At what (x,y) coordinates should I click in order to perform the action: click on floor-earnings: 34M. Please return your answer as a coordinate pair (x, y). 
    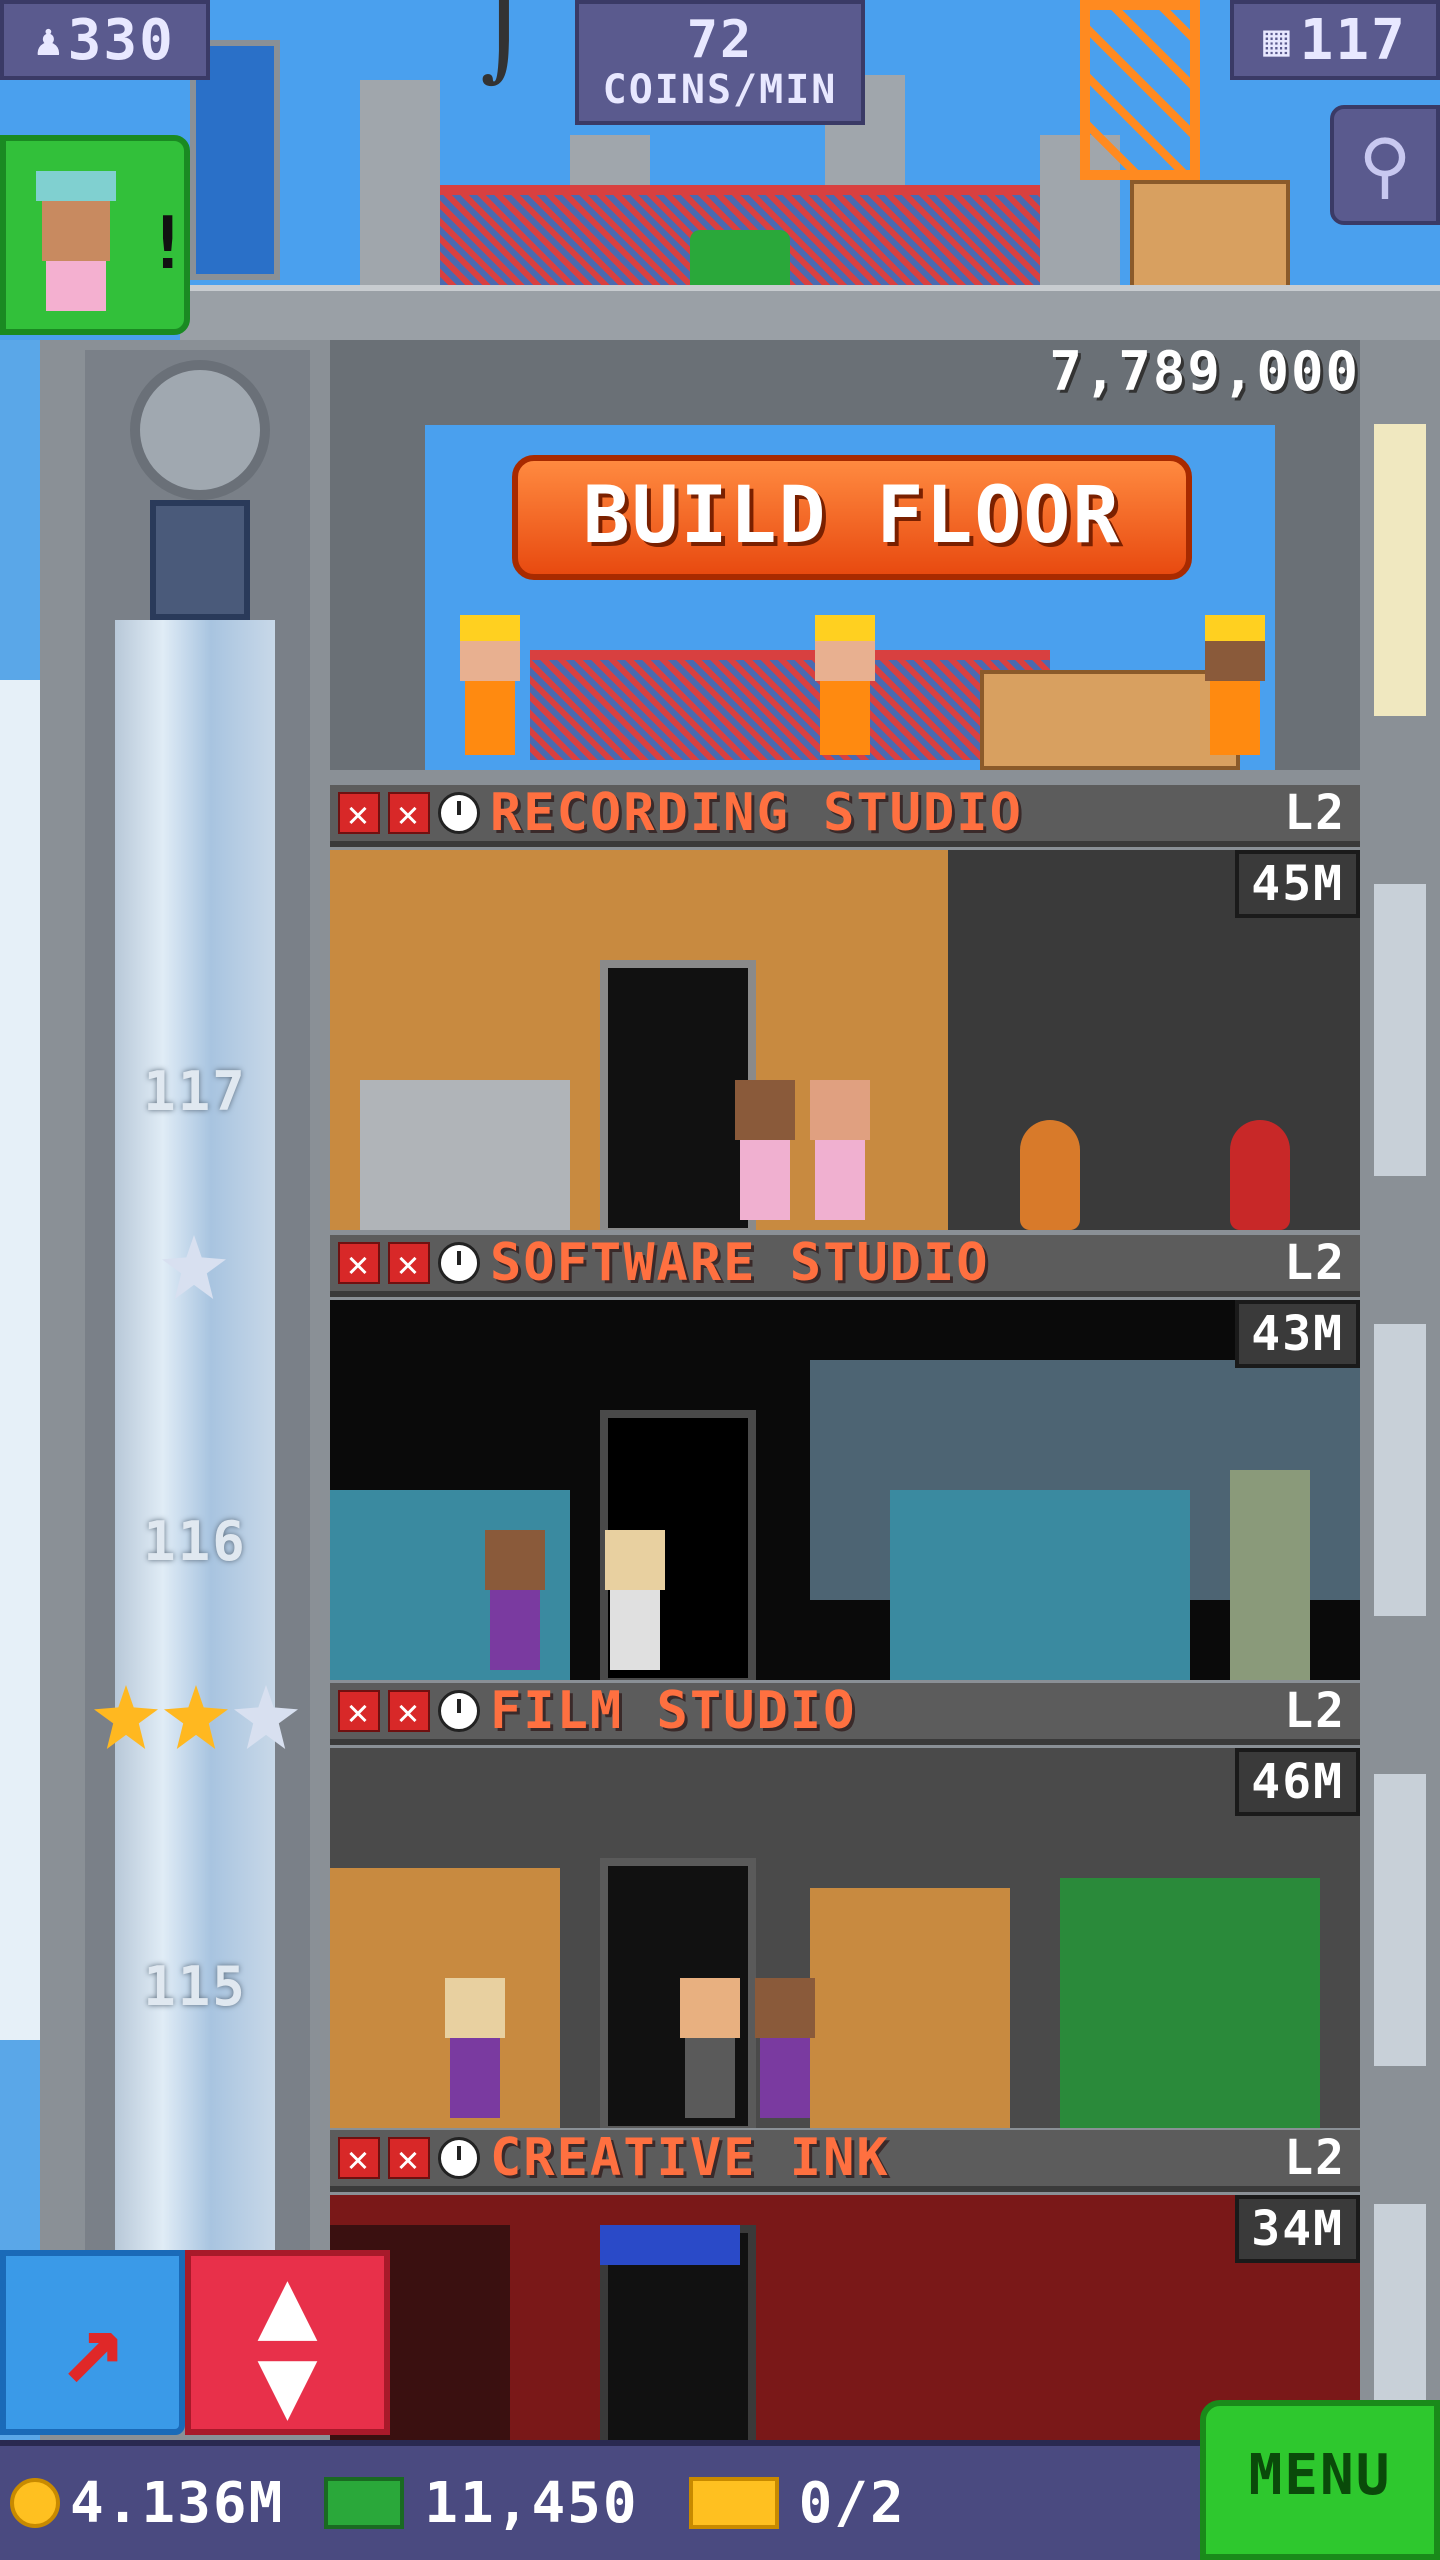
    Looking at the image, I should click on (1297, 2229).